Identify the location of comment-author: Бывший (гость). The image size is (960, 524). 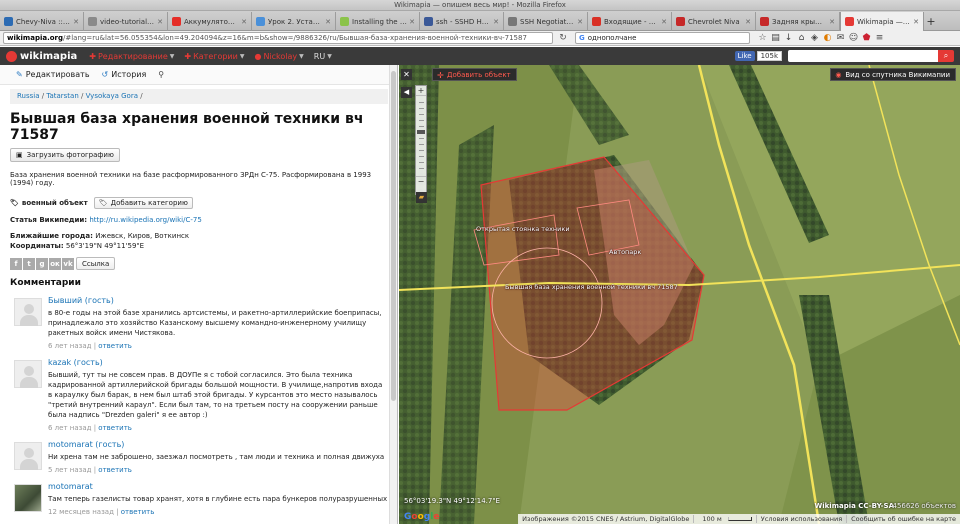
(218, 300).